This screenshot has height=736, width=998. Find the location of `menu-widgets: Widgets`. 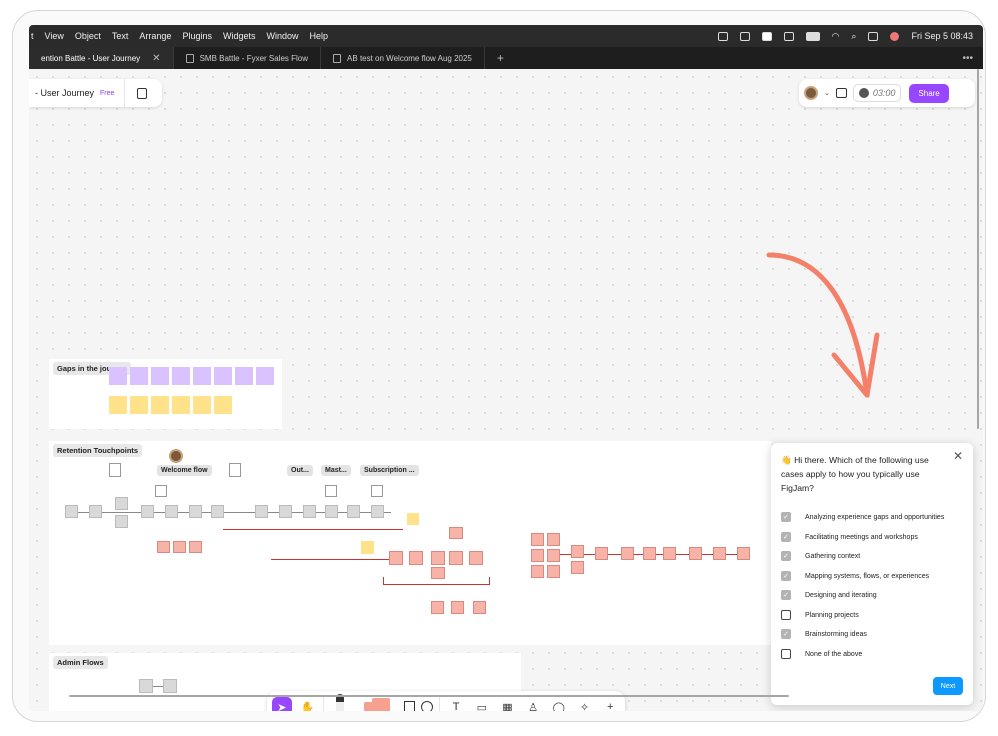

menu-widgets: Widgets is located at coordinates (239, 36).